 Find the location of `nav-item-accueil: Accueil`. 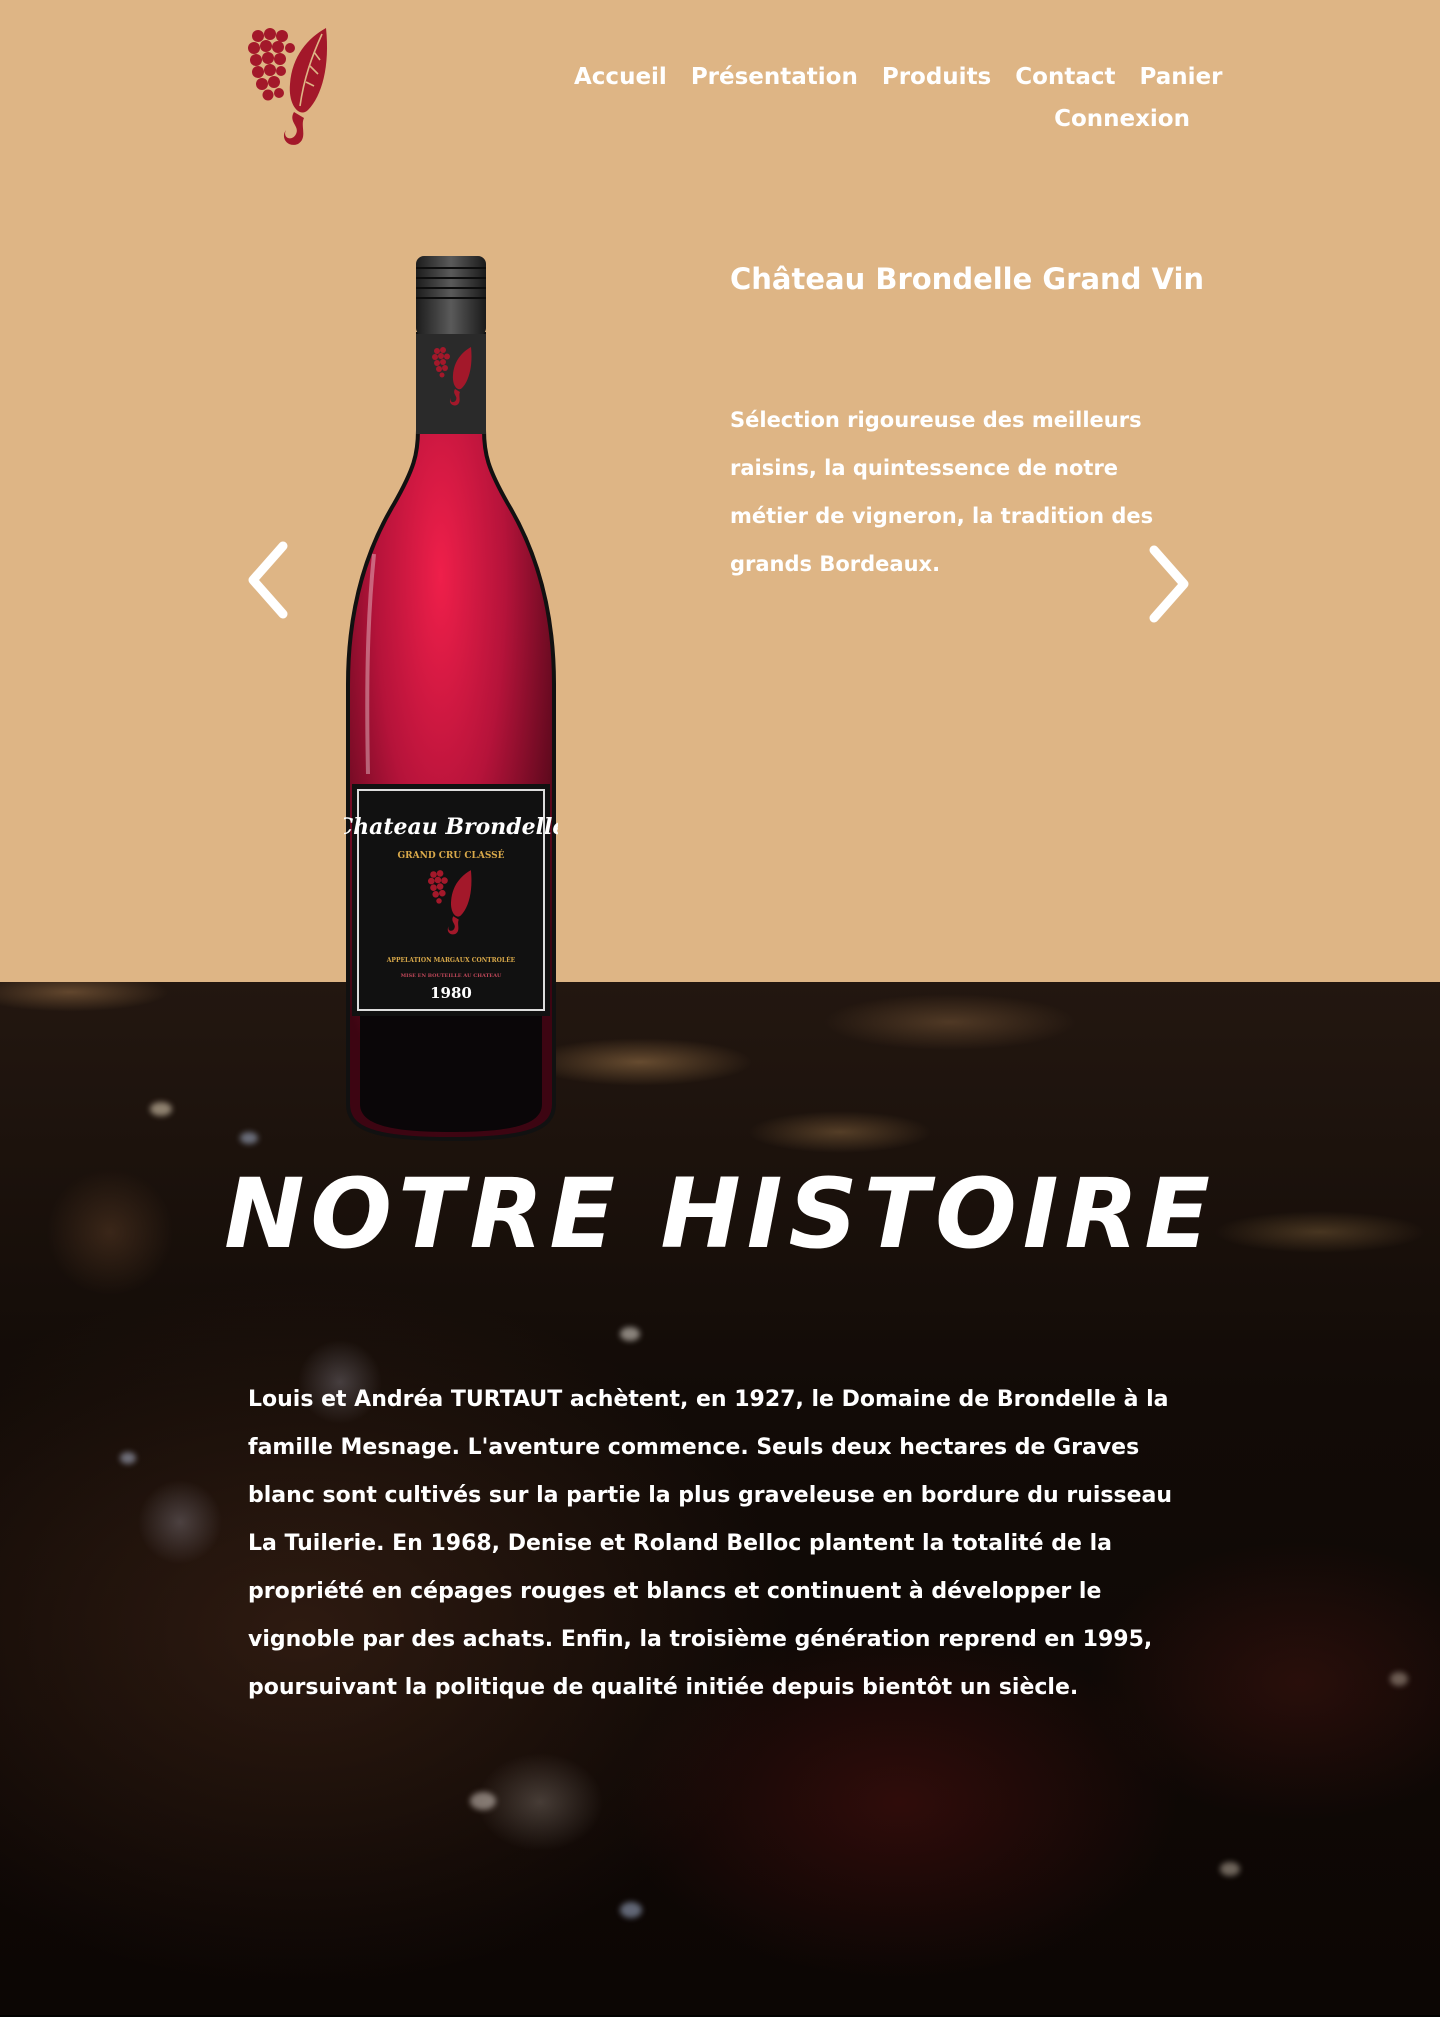

nav-item-accueil: Accueil is located at coordinates (620, 77).